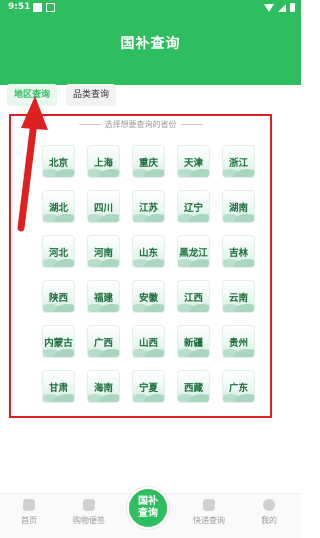 The height and width of the screenshot is (538, 320). I want to click on province-button: 山西, so click(148, 341).